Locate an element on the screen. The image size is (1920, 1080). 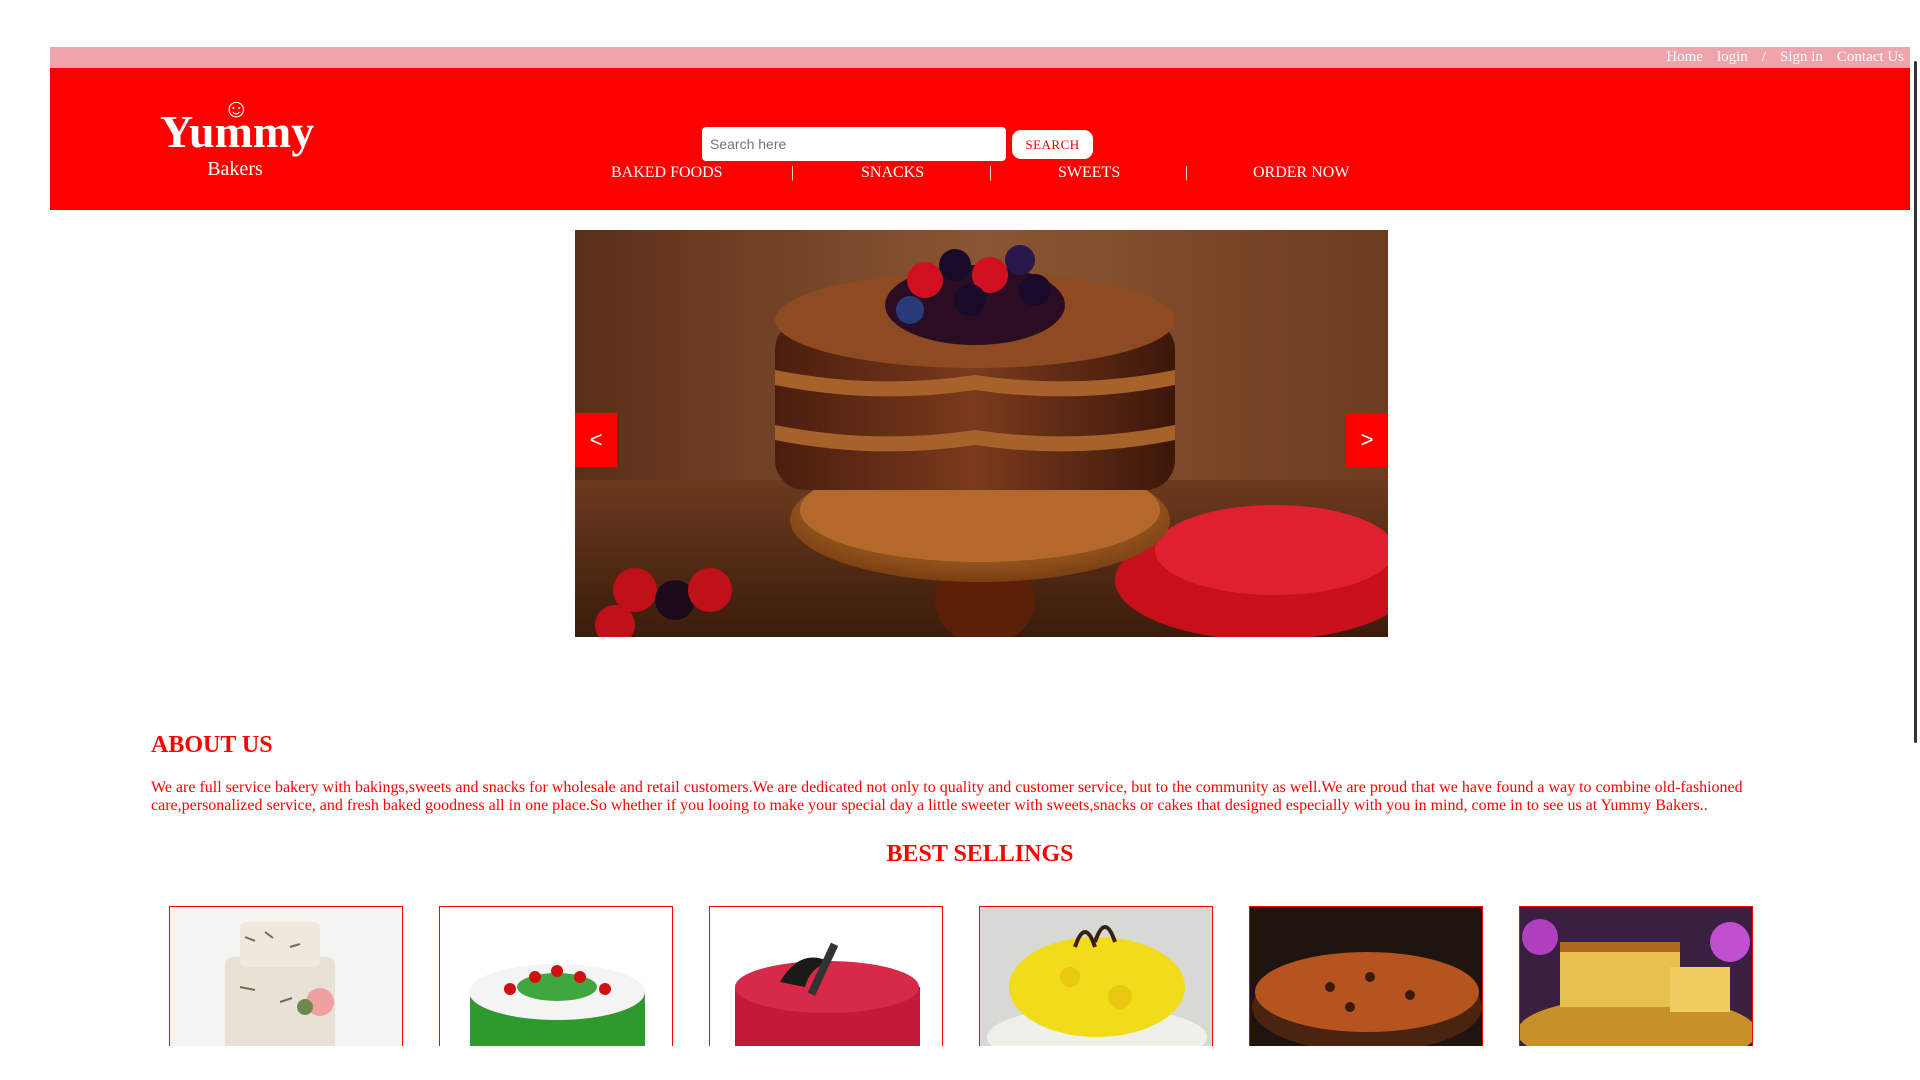
login-link: login is located at coordinates (1732, 57).